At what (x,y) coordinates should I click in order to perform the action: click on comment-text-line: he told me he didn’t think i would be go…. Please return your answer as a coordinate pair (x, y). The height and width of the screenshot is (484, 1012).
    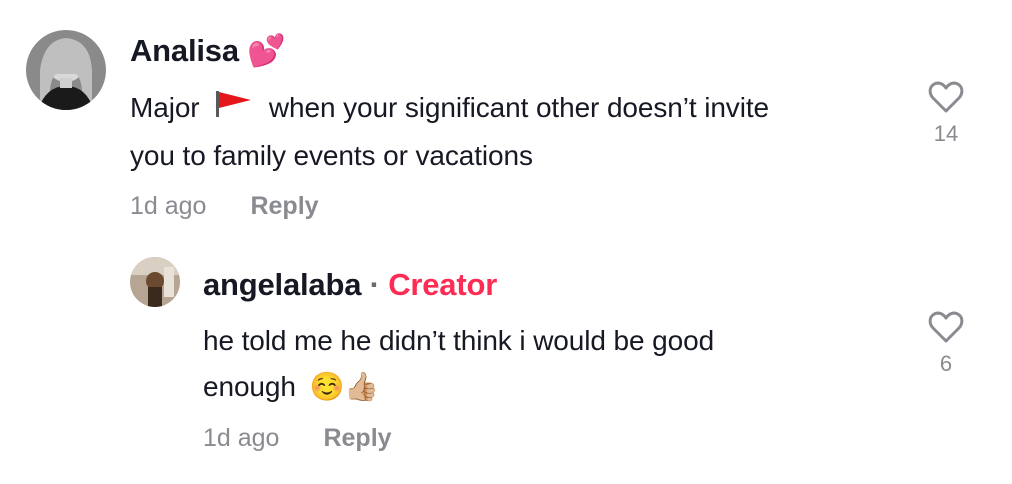
    Looking at the image, I should click on (459, 340).